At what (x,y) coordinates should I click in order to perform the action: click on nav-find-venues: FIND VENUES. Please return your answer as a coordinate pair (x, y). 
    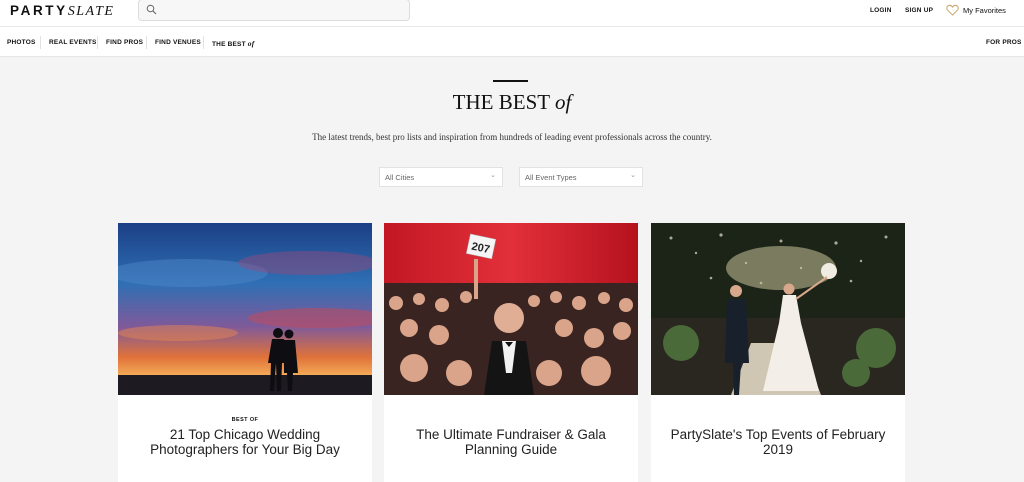
    Looking at the image, I should click on (178, 42).